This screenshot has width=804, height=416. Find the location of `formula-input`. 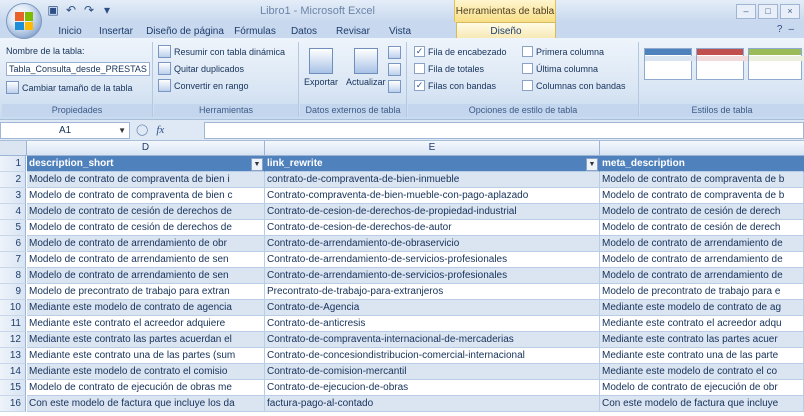

formula-input is located at coordinates (504, 130).